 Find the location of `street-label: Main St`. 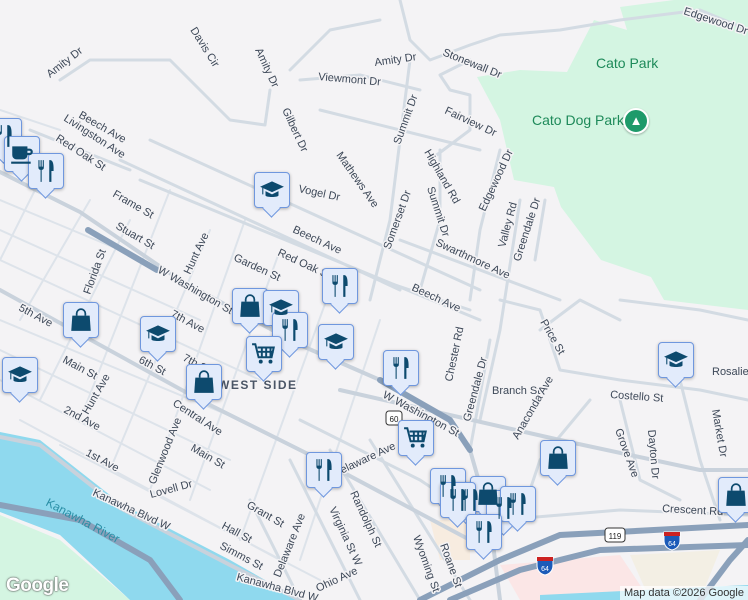

street-label: Main St is located at coordinates (208, 456).